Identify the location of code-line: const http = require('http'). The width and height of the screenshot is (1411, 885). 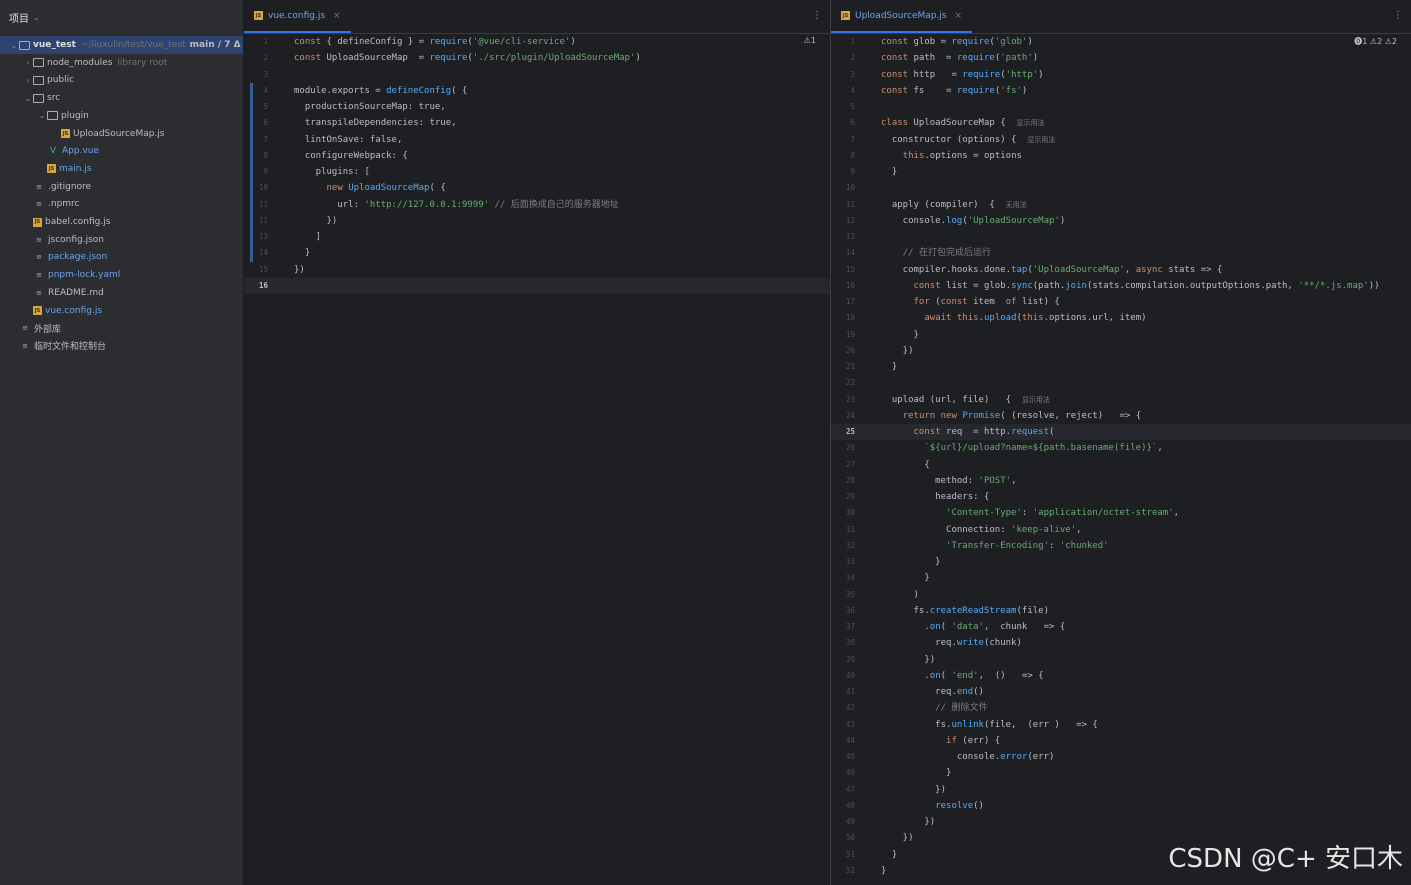
(962, 75).